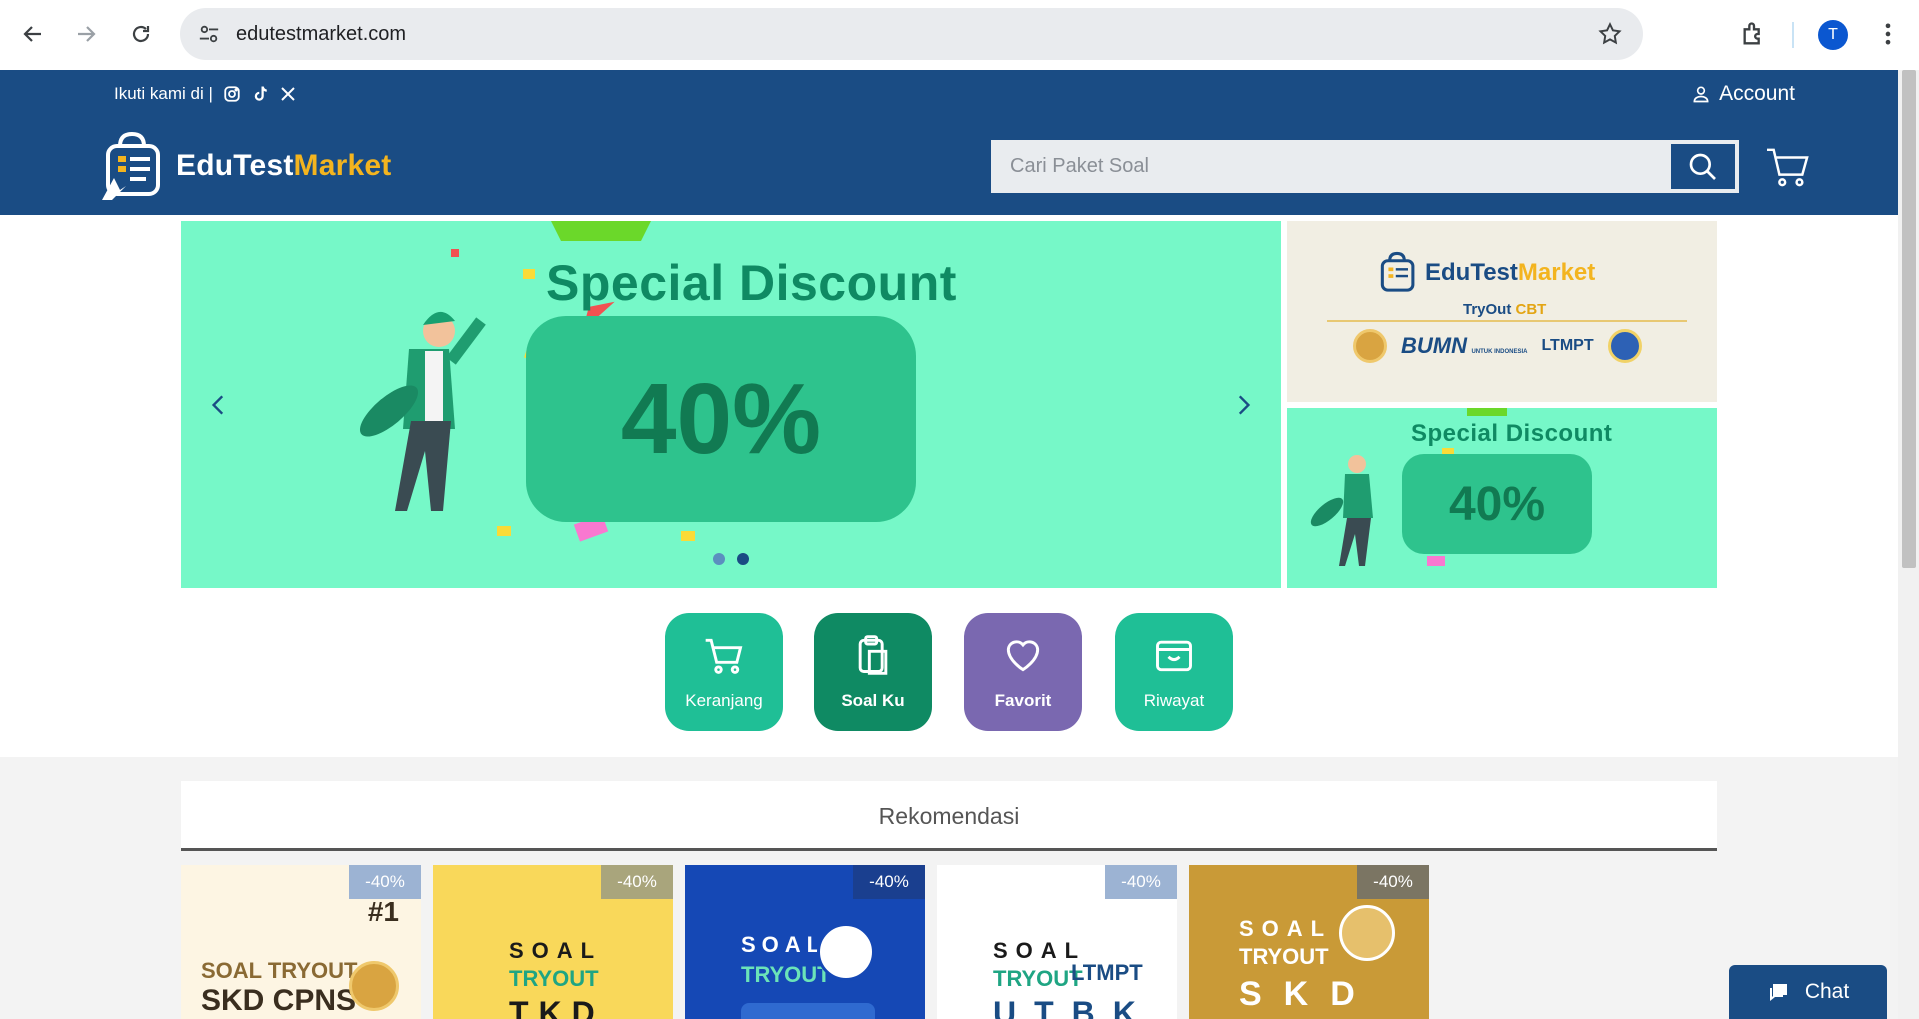 This screenshot has width=1919, height=1019. I want to click on card-line-3: SKD, so click(1308, 994).